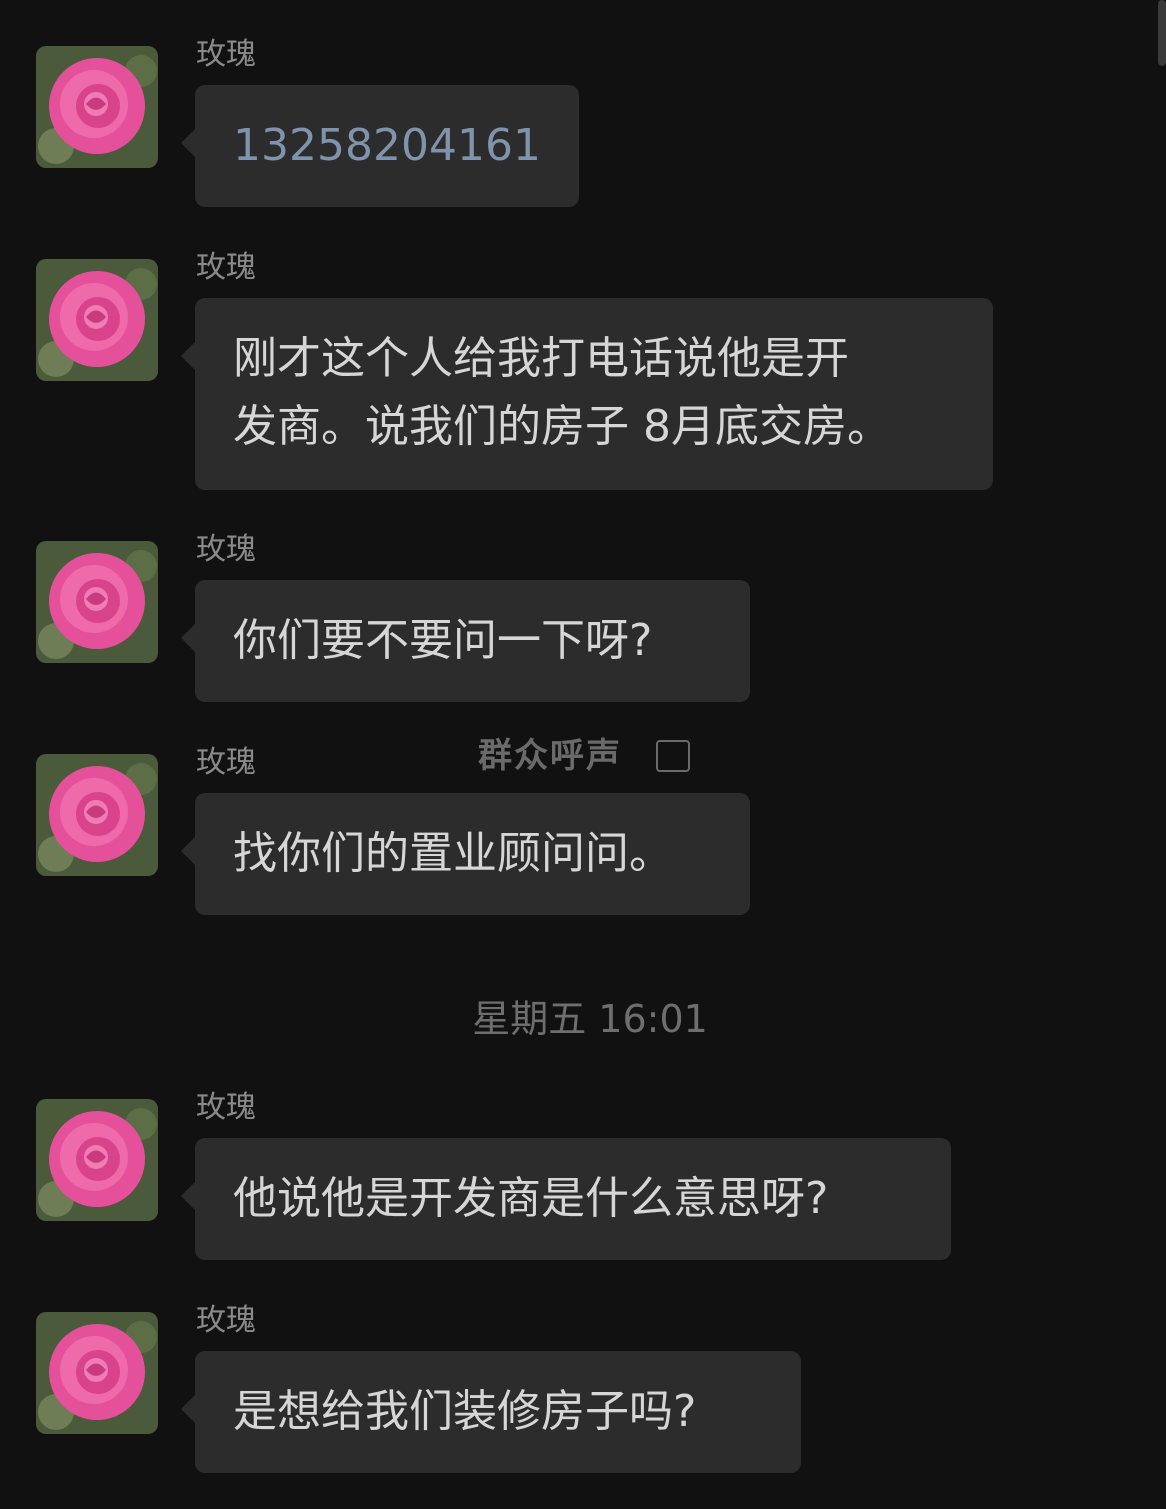  Describe the element at coordinates (566, 1199) in the screenshot. I see `message-bubble: 他说他是开发商是什么意思呀?` at that location.